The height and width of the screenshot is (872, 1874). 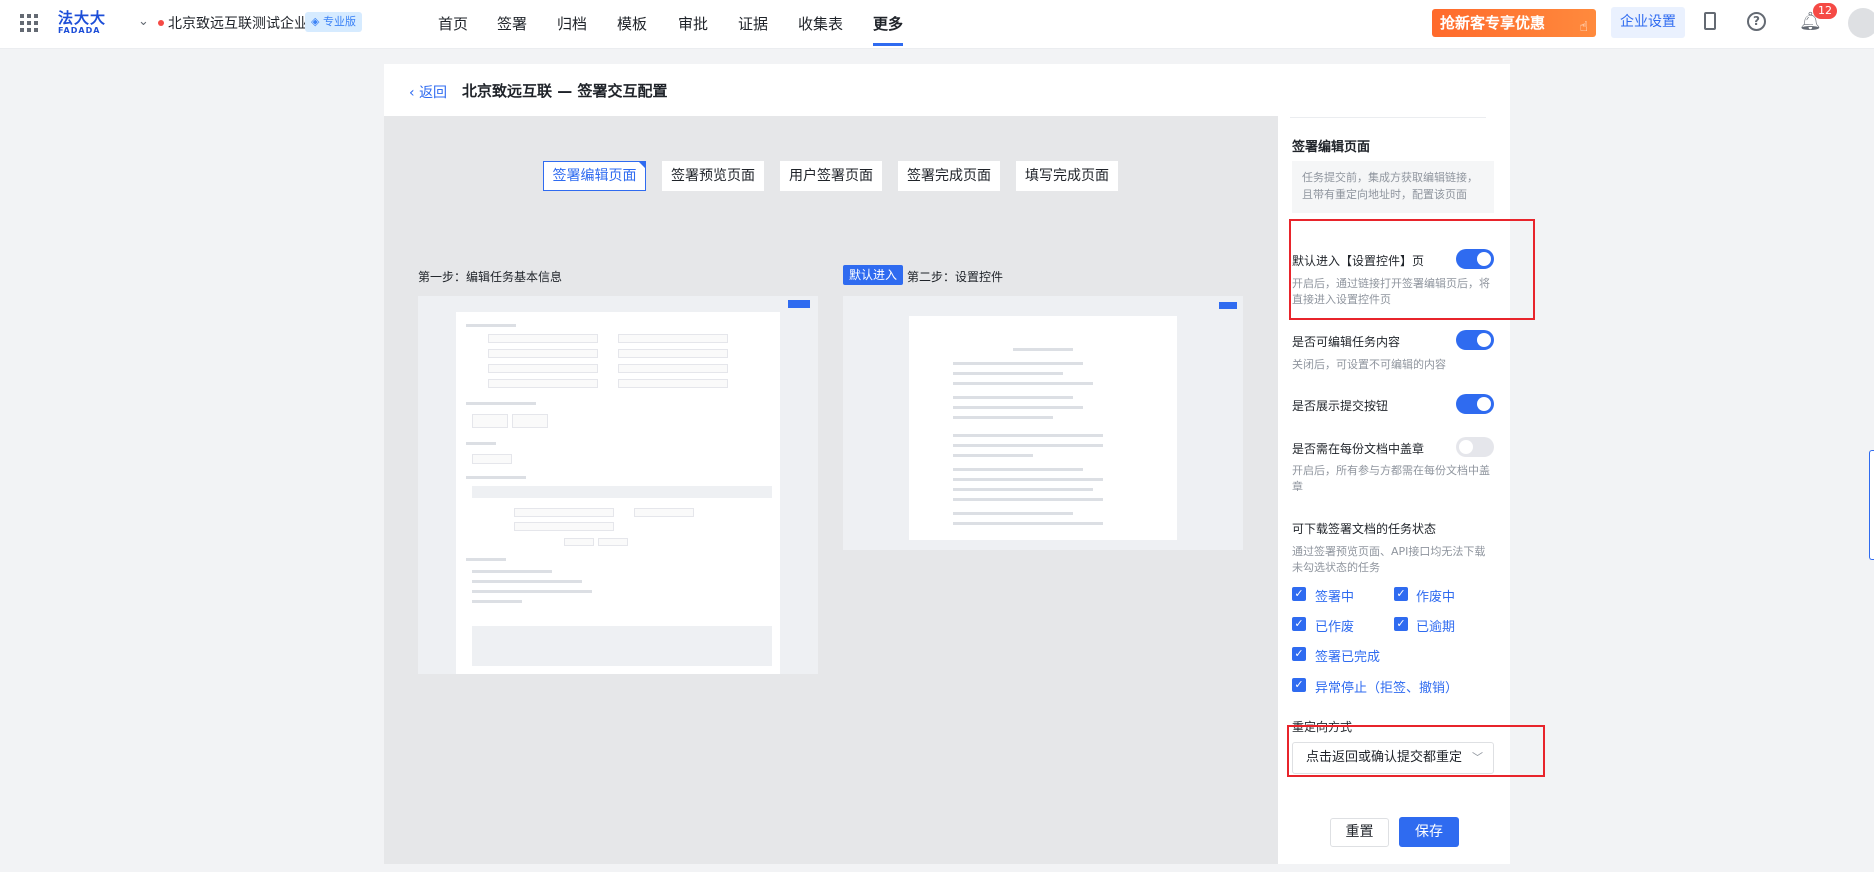 I want to click on nav-sign: 签署, so click(x=512, y=23).